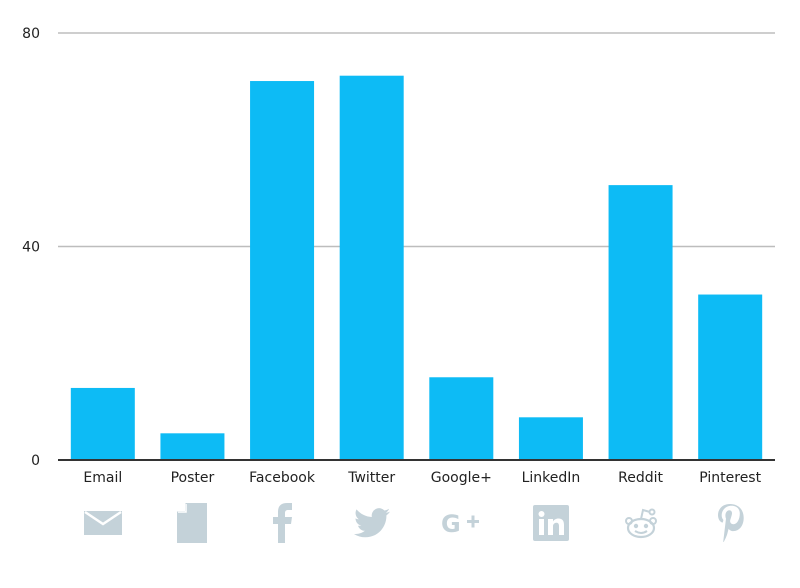 Image resolution: width=800 pixels, height=588 pixels. Describe the element at coordinates (102, 423) in the screenshot. I see `bar-email` at that location.